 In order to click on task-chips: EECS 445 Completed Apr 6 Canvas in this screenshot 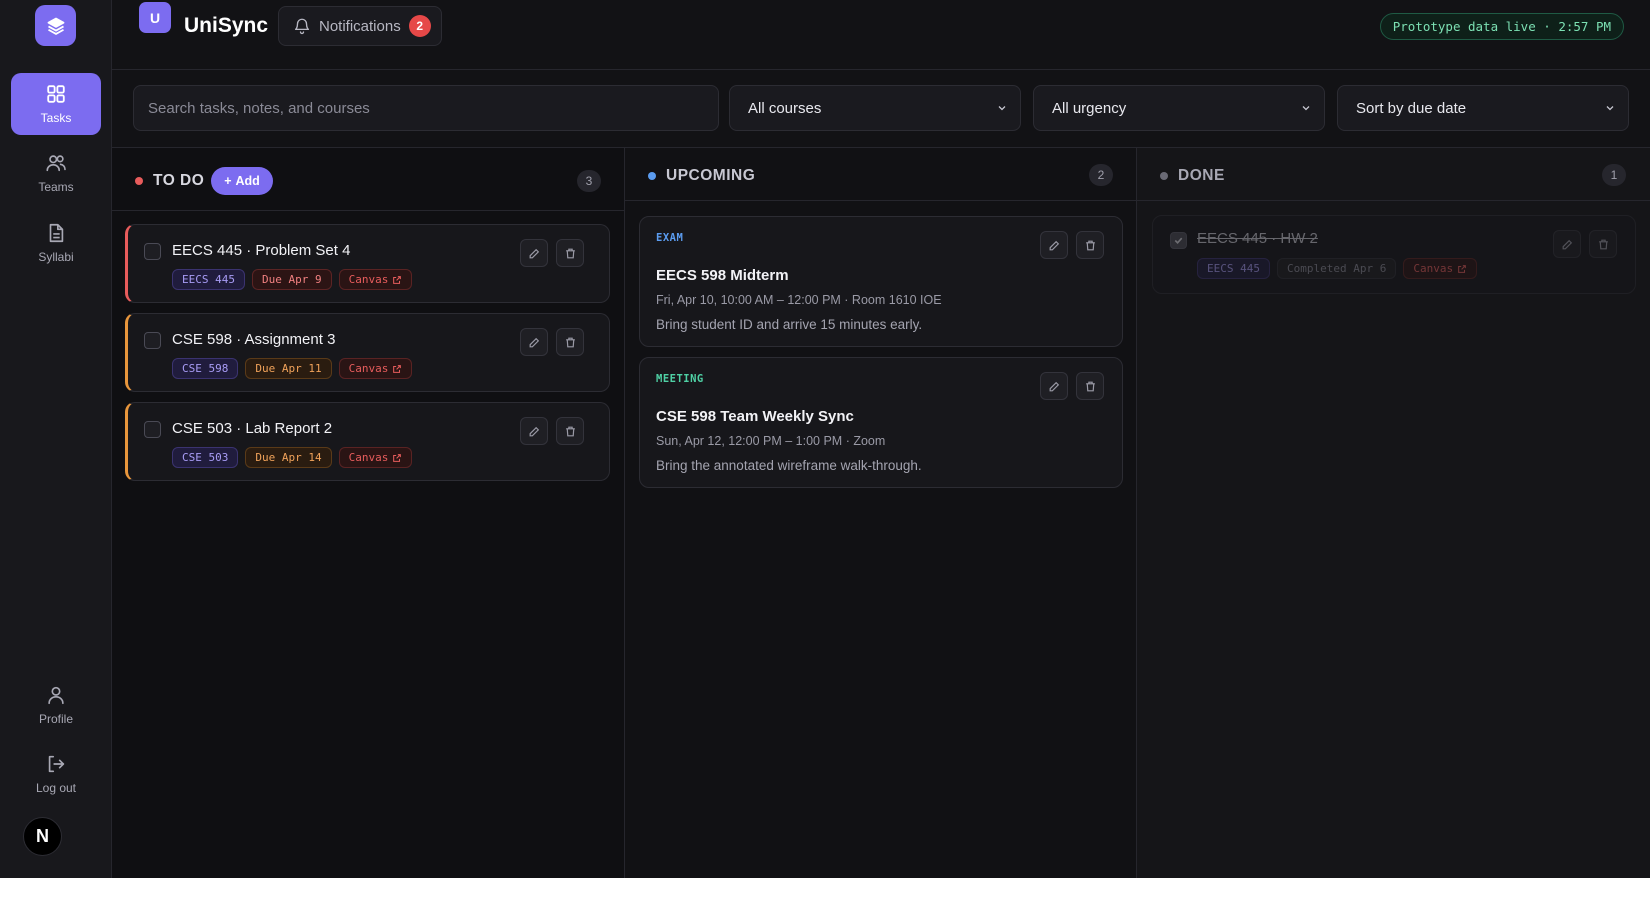, I will do `click(1337, 268)`.